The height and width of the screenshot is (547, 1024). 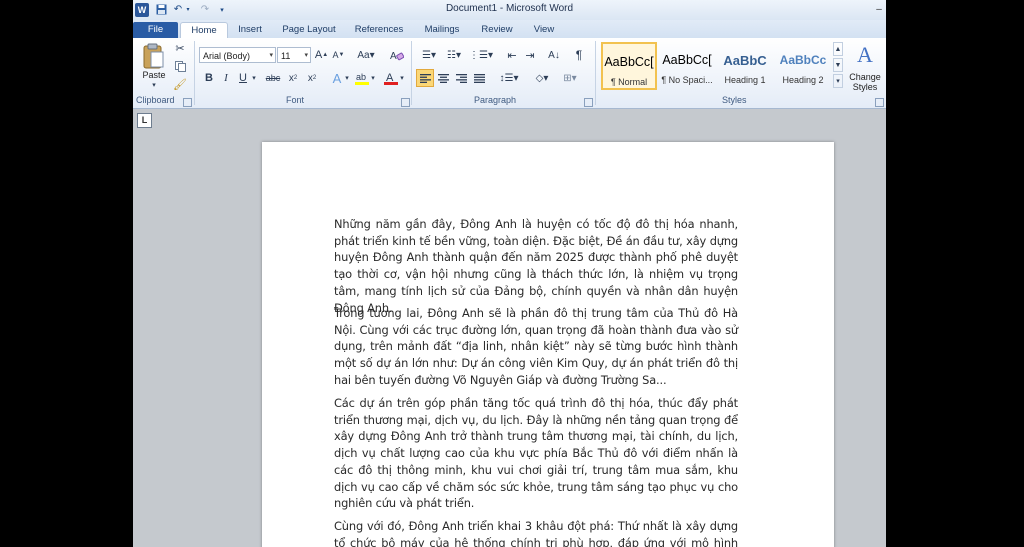 I want to click on style-sample: AaBbCc, so click(x=803, y=60).